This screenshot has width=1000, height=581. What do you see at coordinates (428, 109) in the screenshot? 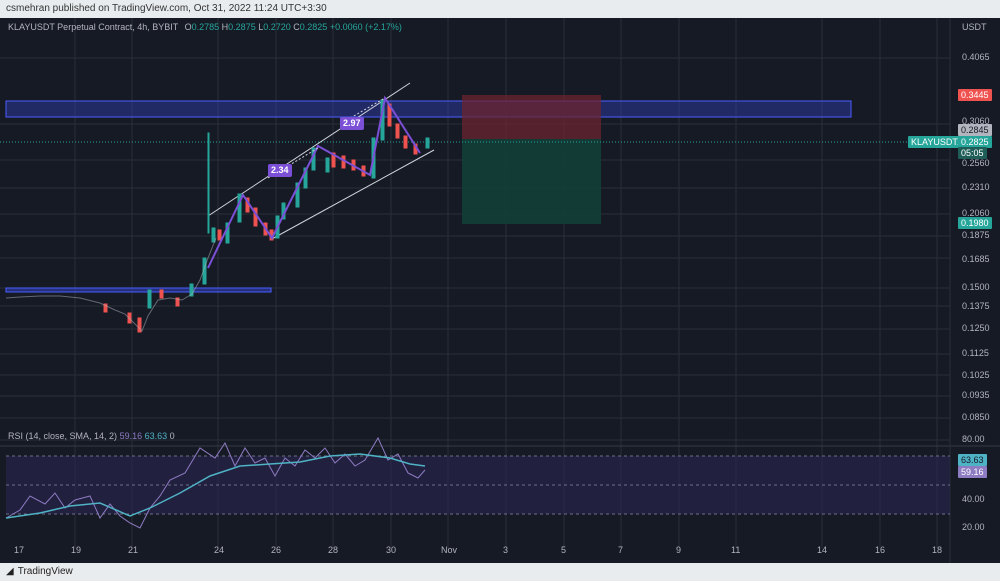
I see `resistance-zone` at bounding box center [428, 109].